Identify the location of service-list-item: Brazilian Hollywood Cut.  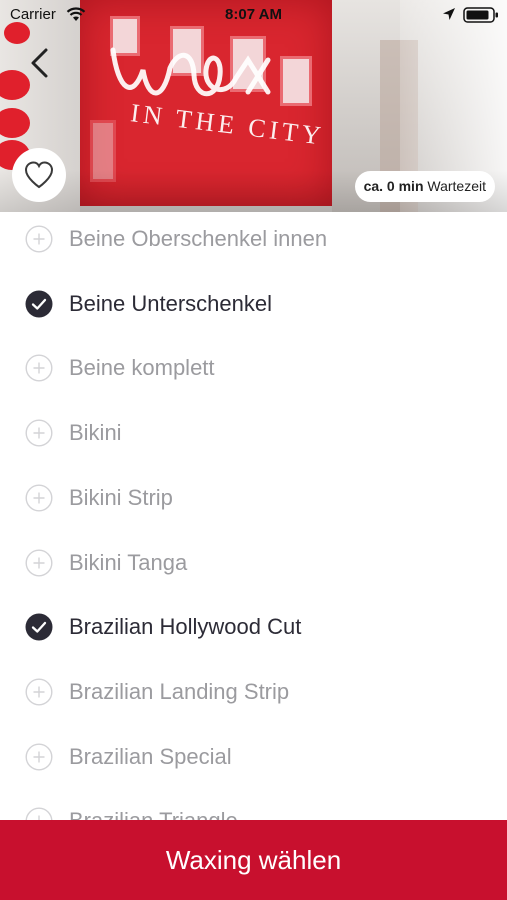
(253, 627).